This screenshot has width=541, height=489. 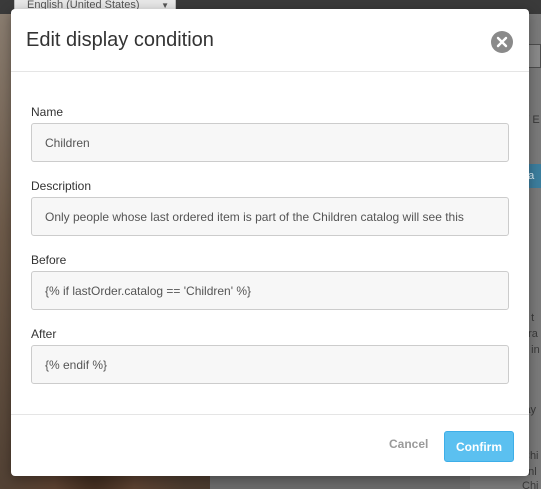 I want to click on after-label: After, so click(x=44, y=334).